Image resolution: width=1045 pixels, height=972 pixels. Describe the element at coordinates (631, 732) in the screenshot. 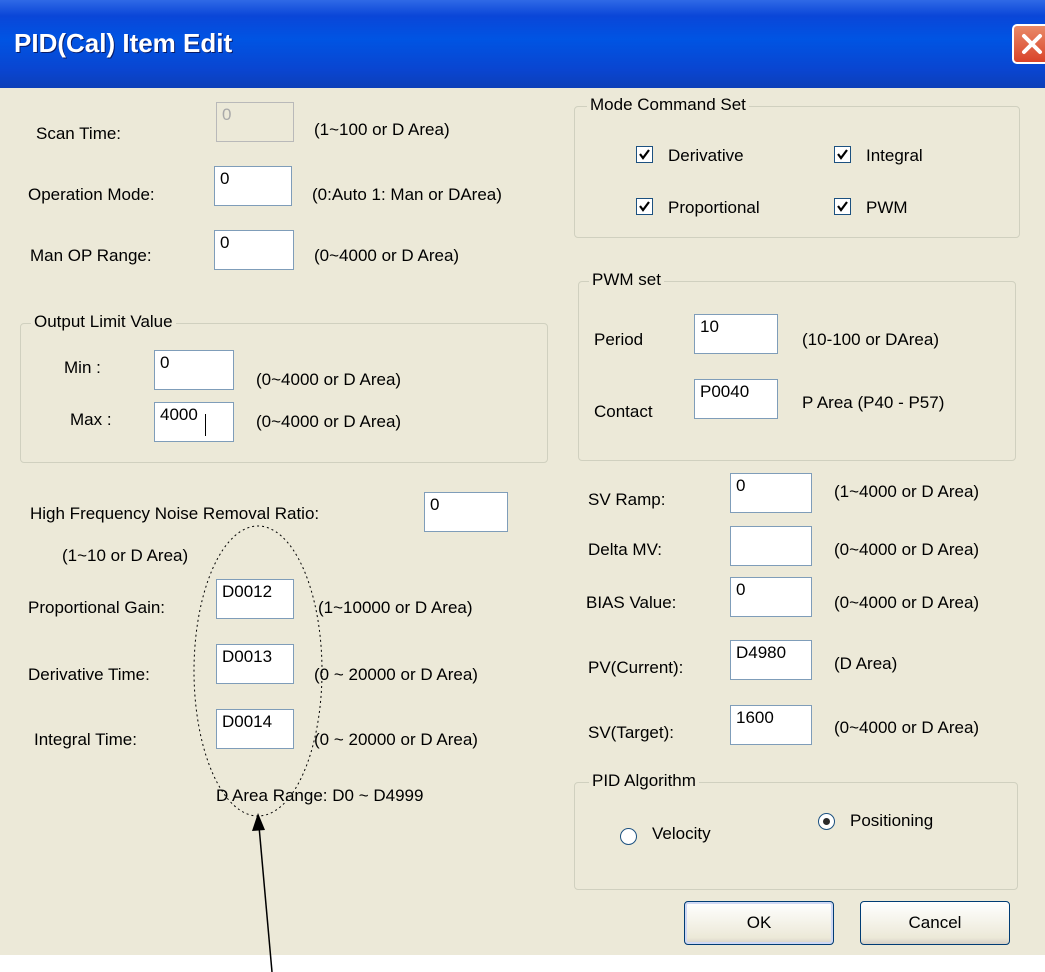

I see `sv-target-label: SV(Target):` at that location.